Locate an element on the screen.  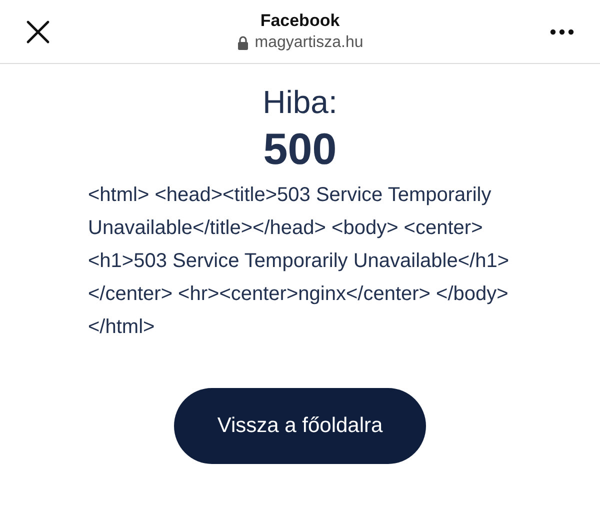
home-button: Vissza a főoldalra is located at coordinates (300, 426).